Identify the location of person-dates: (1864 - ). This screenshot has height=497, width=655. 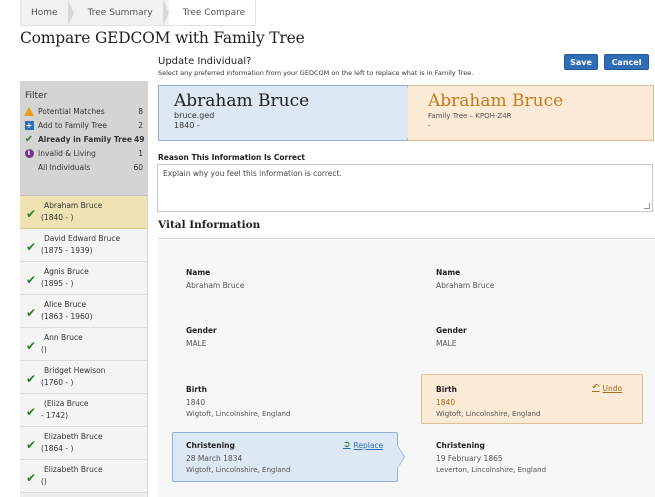
(57, 448).